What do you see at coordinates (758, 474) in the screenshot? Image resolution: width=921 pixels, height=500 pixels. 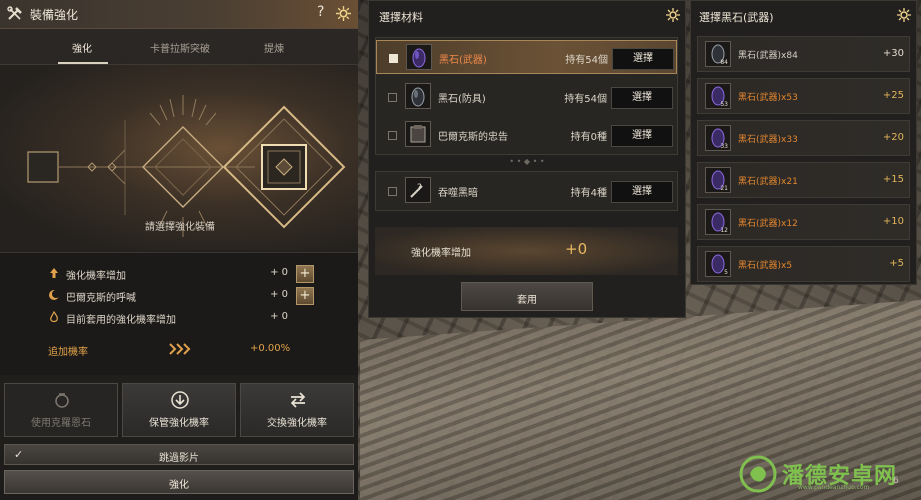 I see `watermark-logo-icon` at bounding box center [758, 474].